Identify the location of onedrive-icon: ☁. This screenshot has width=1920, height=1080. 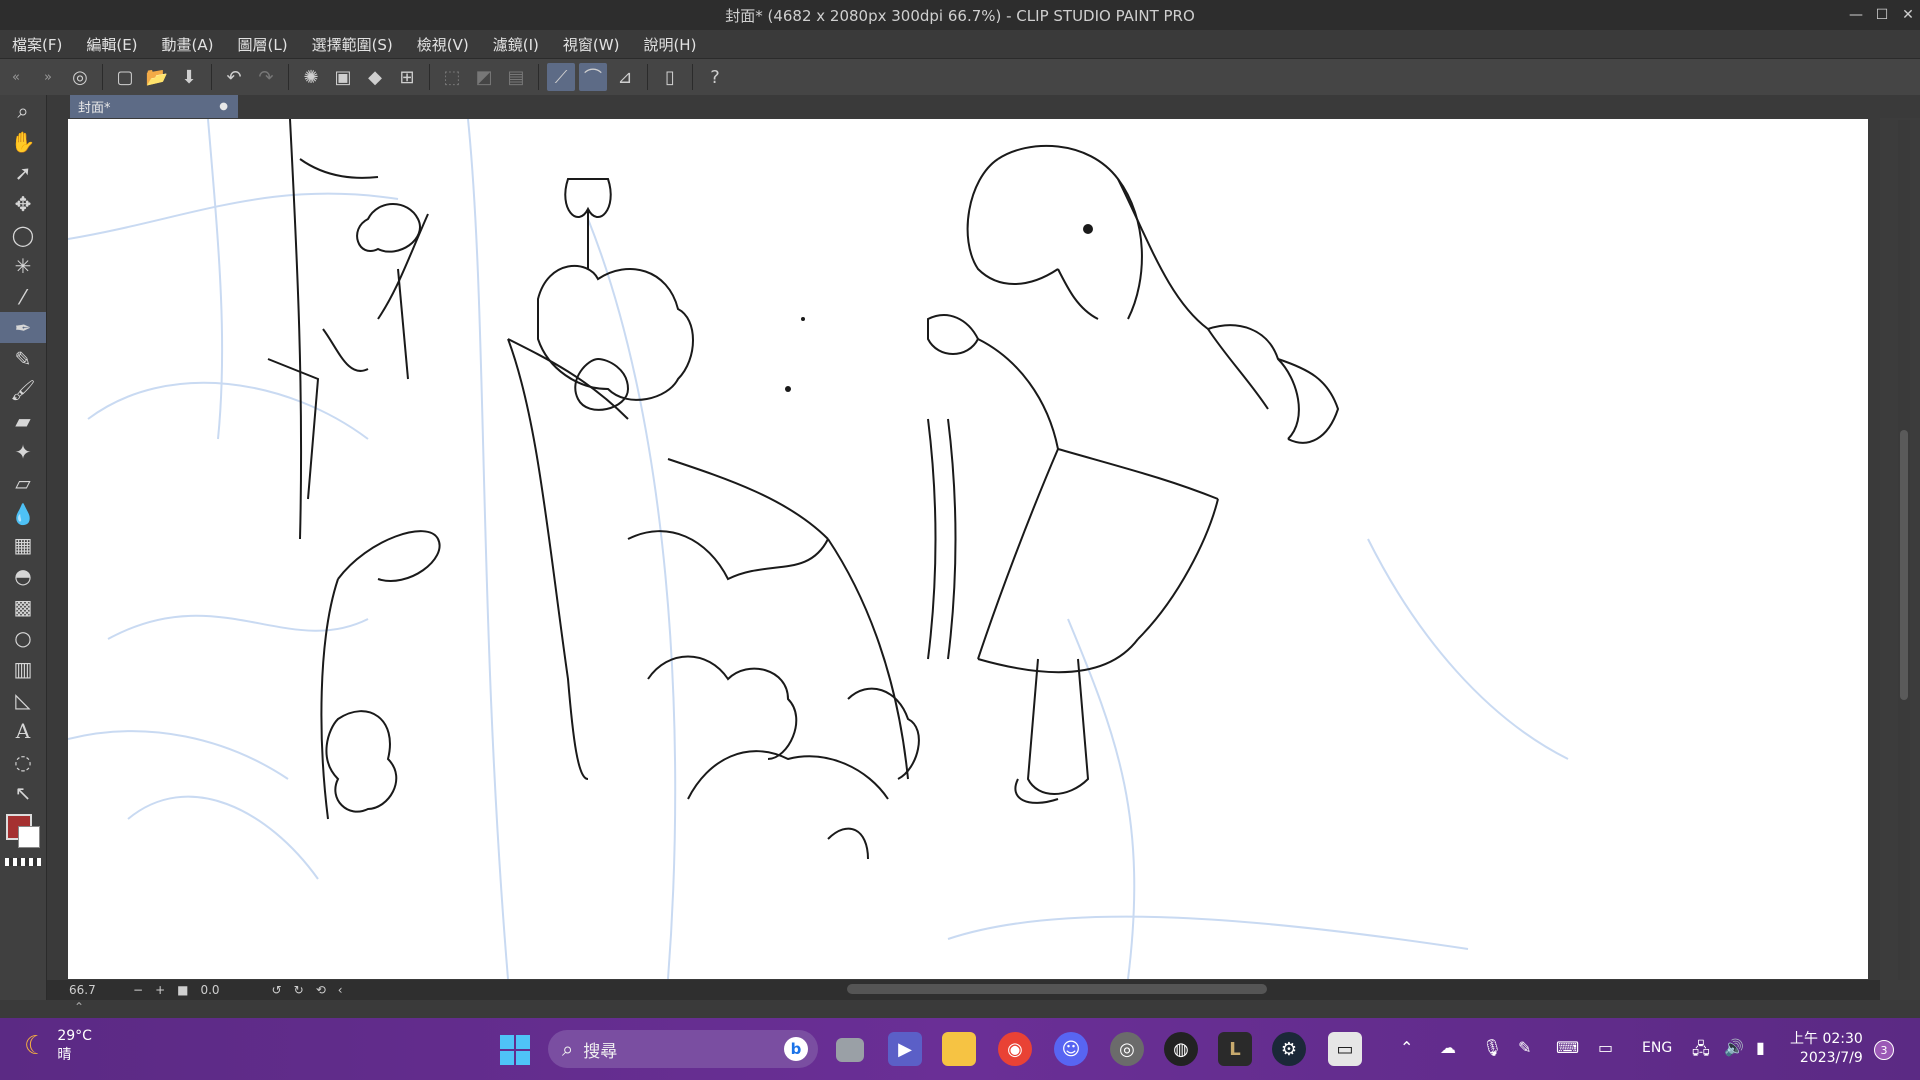
(1448, 1047).